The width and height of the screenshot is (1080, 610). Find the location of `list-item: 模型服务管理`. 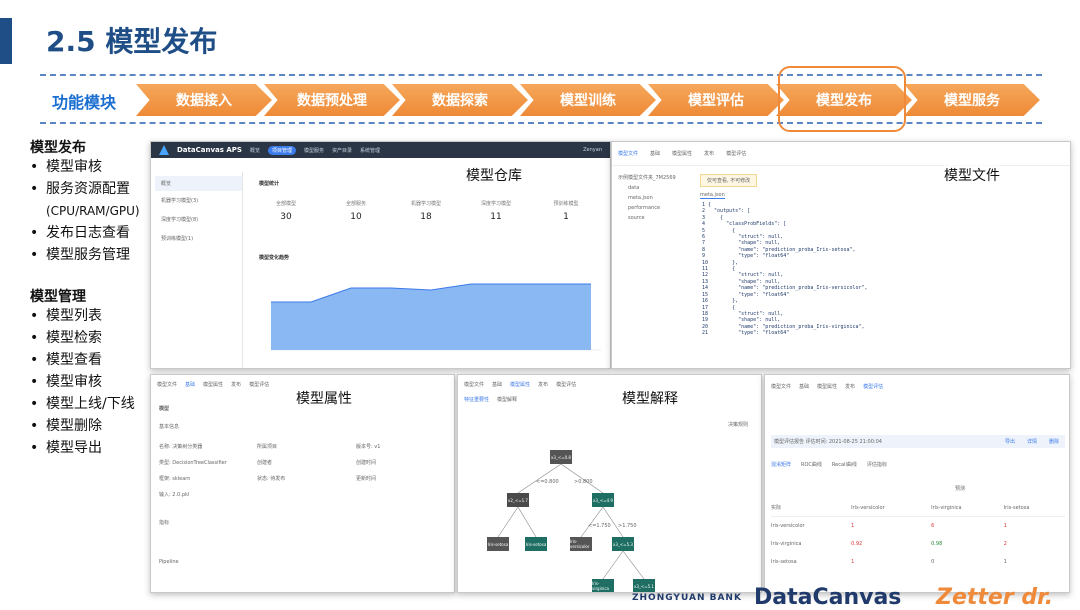

list-item: 模型服务管理 is located at coordinates (85, 255).